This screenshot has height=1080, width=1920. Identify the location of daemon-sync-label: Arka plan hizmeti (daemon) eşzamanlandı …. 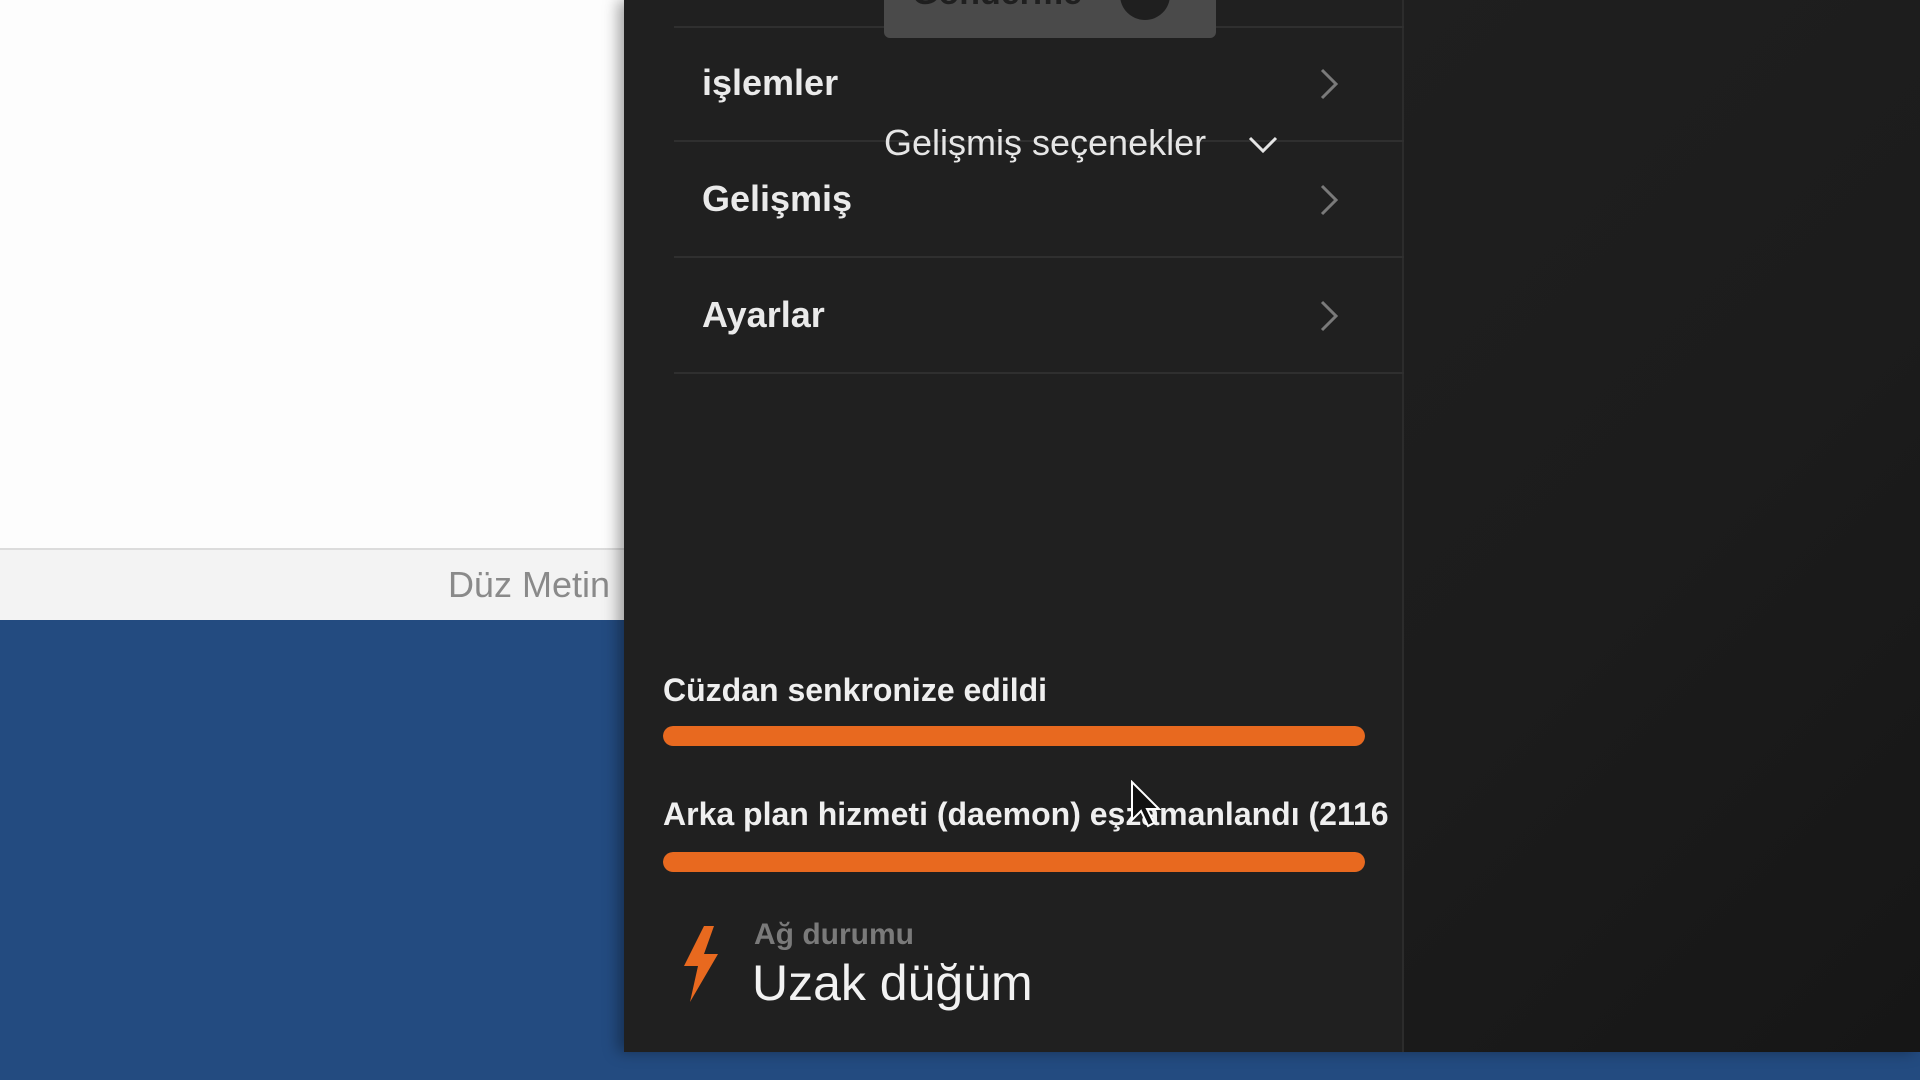
(1026, 814).